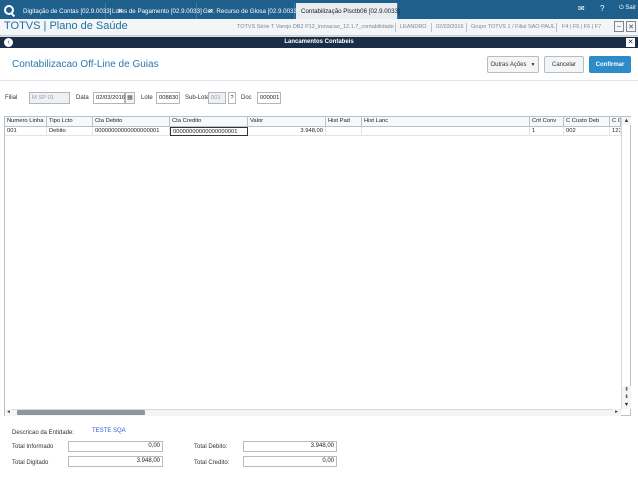 The height and width of the screenshot is (480, 638). Describe the element at coordinates (413, 27) in the screenshot. I see `user-label: LEANDRO` at that location.